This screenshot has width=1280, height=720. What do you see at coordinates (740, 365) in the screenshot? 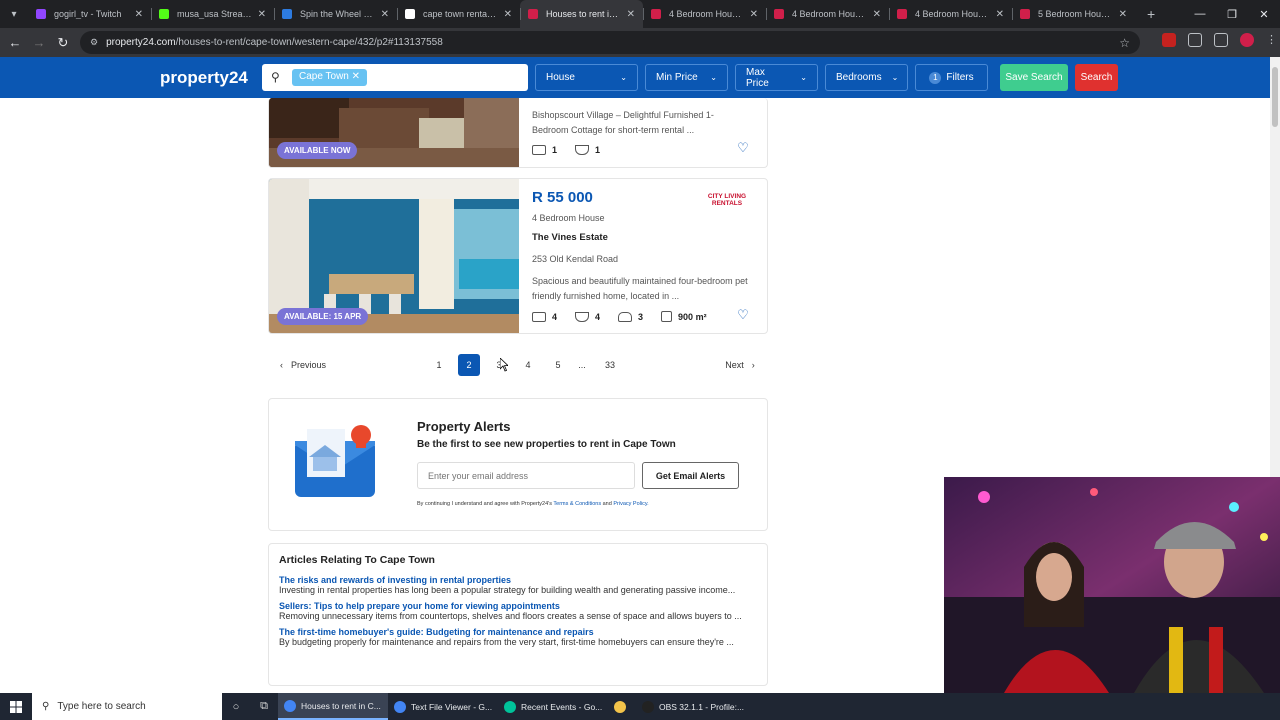
I see `next-page-button: Next ›` at bounding box center [740, 365].